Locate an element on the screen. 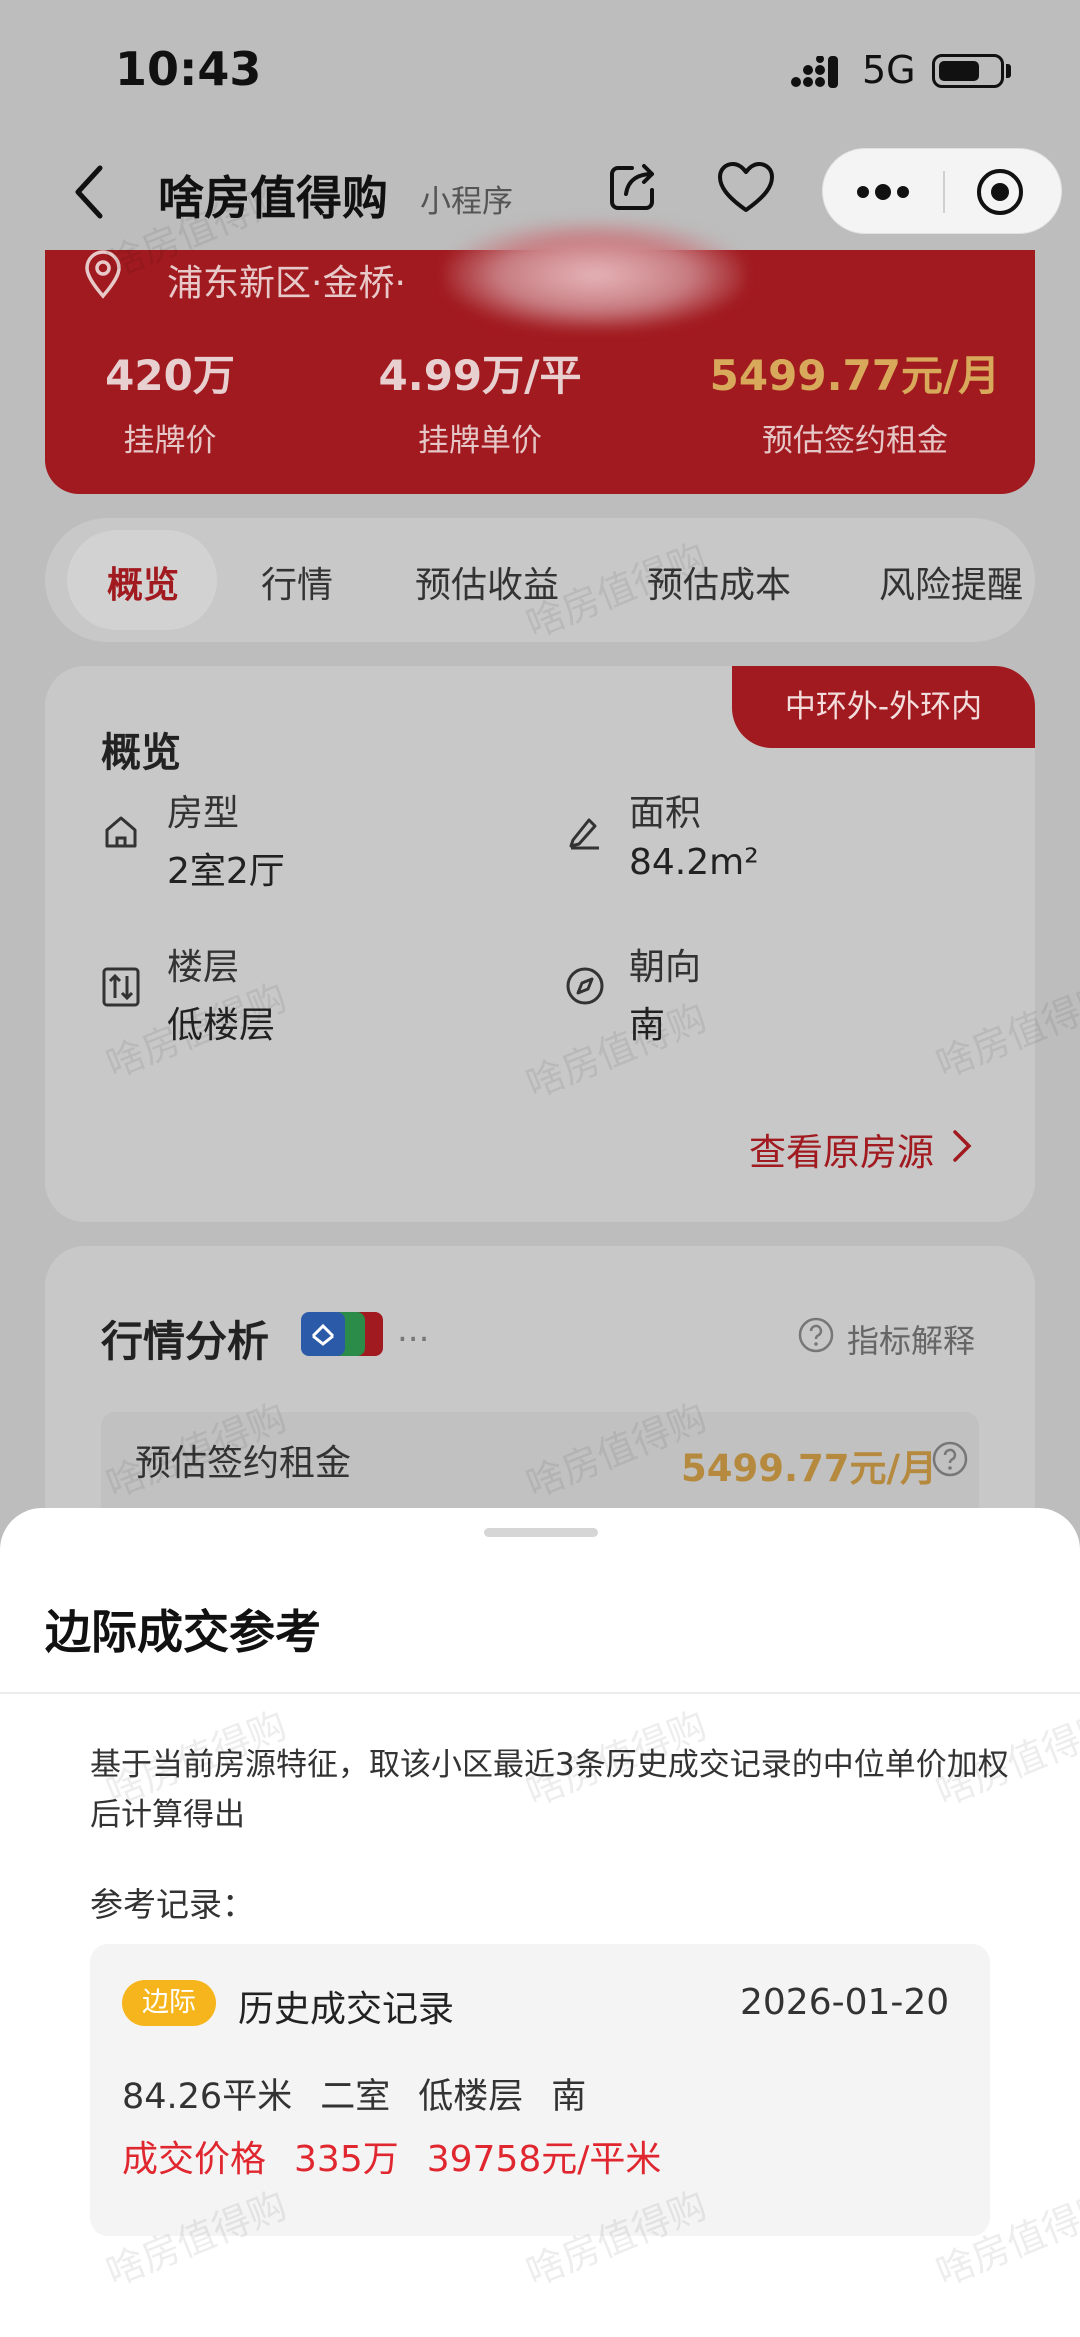 The height and width of the screenshot is (2337, 1080). room-type-label: 房型 is located at coordinates (203, 813).